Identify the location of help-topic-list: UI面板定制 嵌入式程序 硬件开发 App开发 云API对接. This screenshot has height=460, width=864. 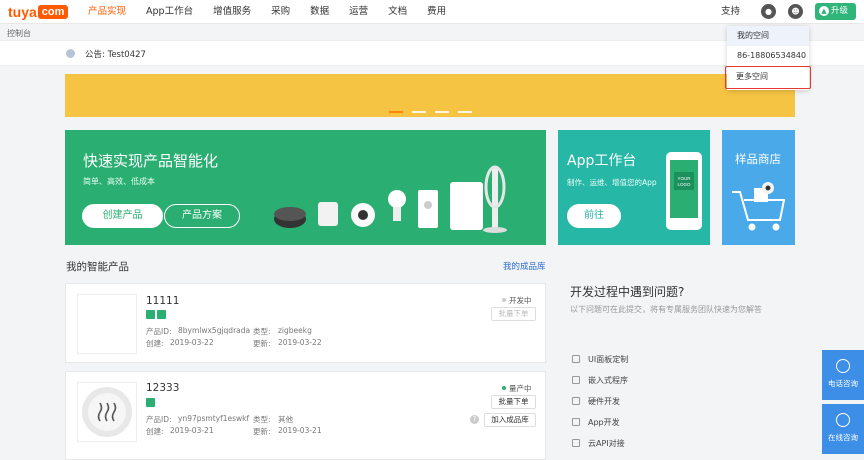
(600, 406).